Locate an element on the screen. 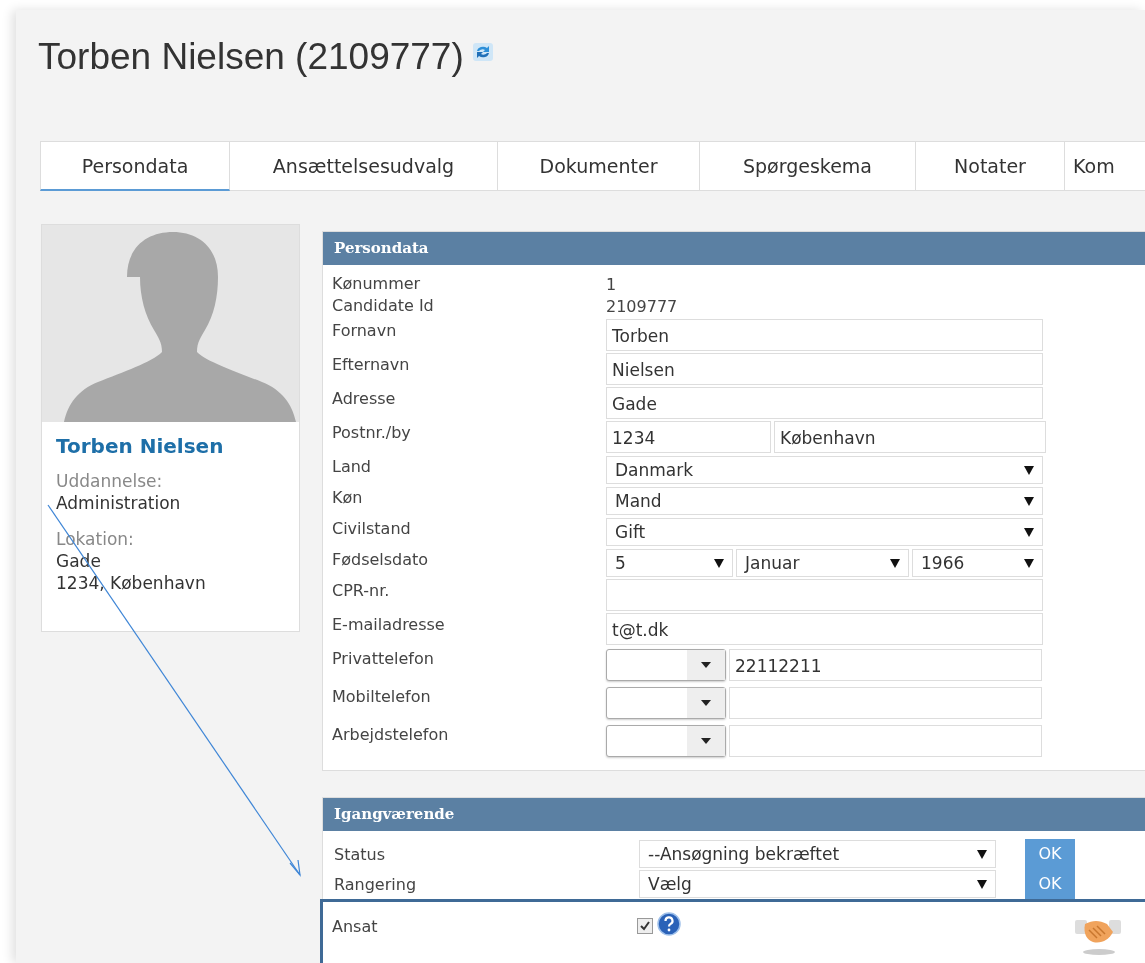  panel-header: Igangværende is located at coordinates (734, 814).